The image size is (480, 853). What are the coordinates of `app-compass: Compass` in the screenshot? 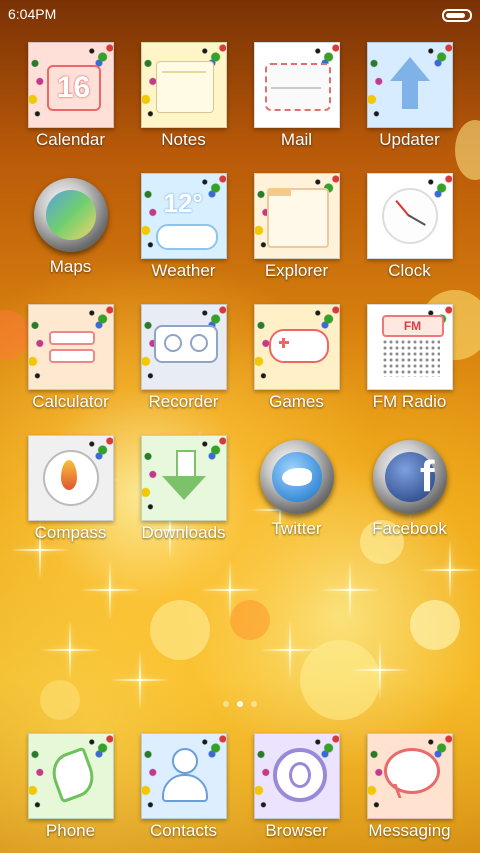 It's located at (70, 489).